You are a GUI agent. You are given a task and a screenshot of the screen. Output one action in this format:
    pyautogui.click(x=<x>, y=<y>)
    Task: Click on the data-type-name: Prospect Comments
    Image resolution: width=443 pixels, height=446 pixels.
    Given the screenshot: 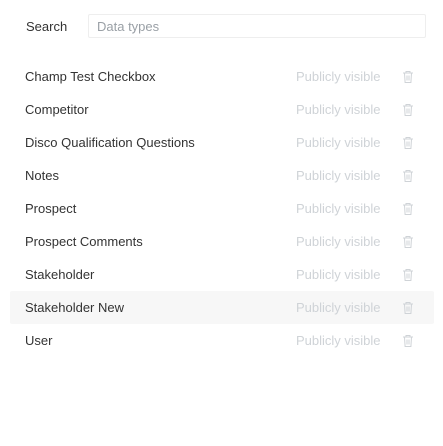 What is the action you would take?
    pyautogui.click(x=84, y=241)
    